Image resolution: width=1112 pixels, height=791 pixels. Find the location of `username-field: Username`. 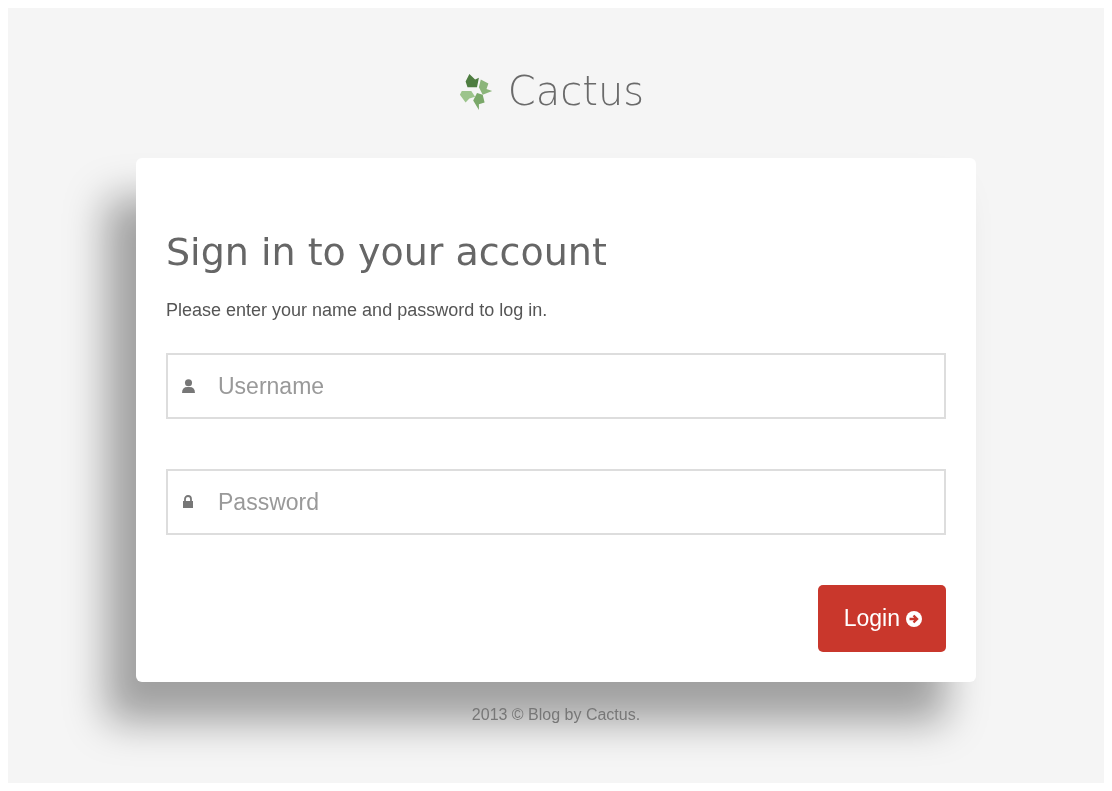

username-field: Username is located at coordinates (556, 386).